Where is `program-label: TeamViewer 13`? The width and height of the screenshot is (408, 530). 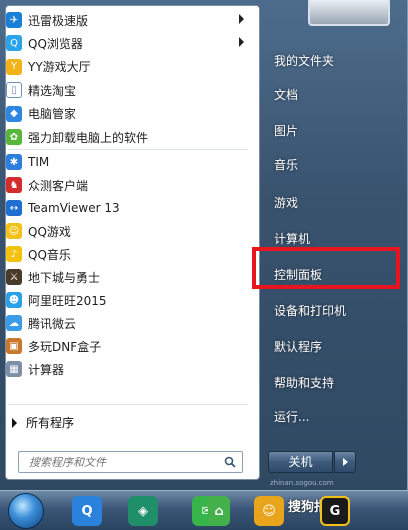
program-label: TeamViewer 13 is located at coordinates (74, 208).